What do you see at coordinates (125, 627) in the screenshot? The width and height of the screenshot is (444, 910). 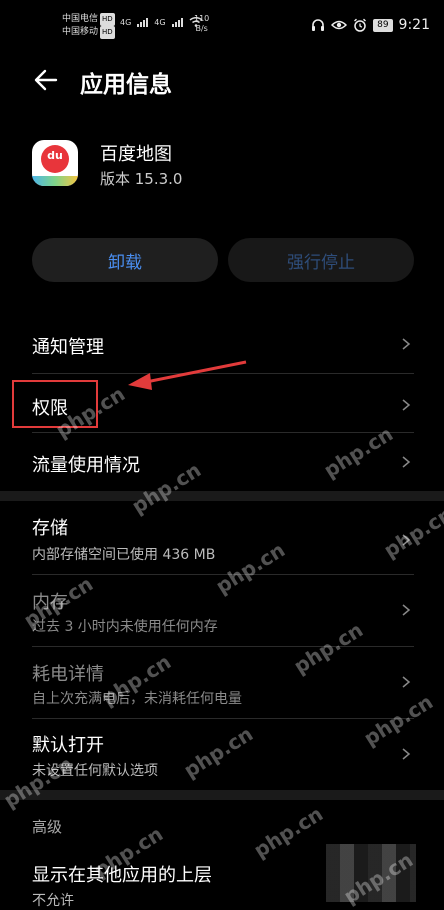 I see `list-item-subtitle: 过去 3 小时内未使用任何内存` at bounding box center [125, 627].